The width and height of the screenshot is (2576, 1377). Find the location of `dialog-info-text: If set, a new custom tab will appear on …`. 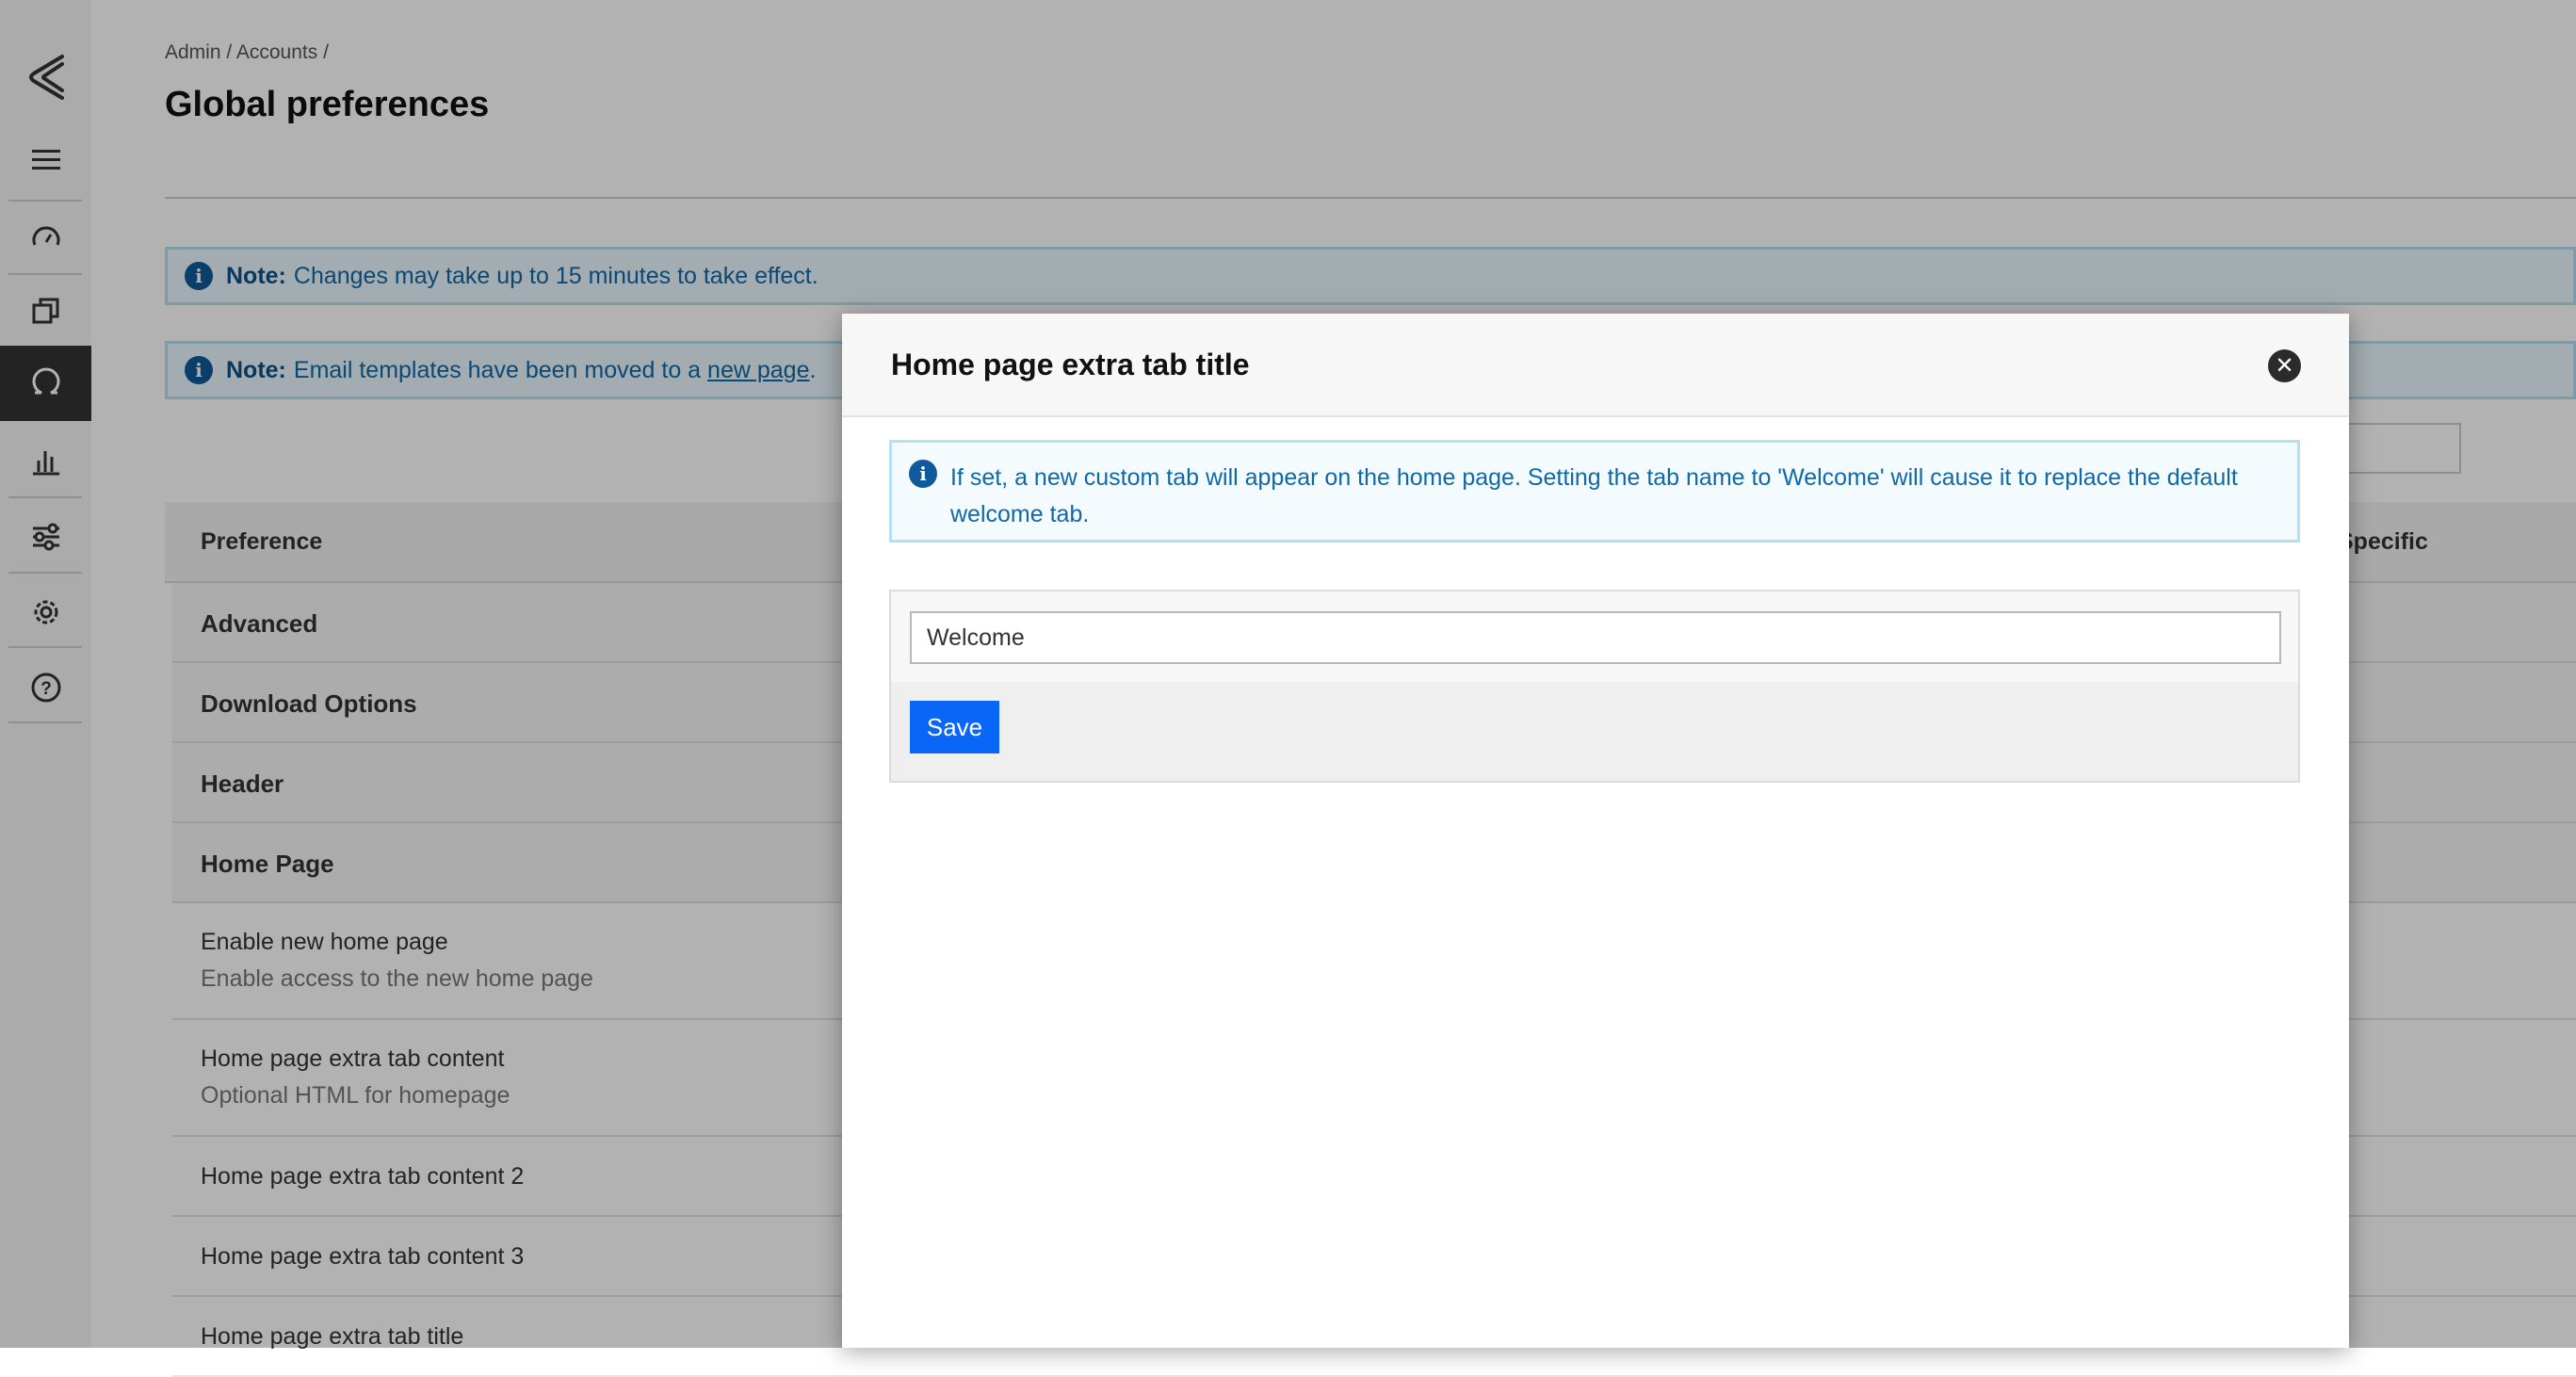

dialog-info-text: If set, a new custom tab will appear on … is located at coordinates (1594, 496).